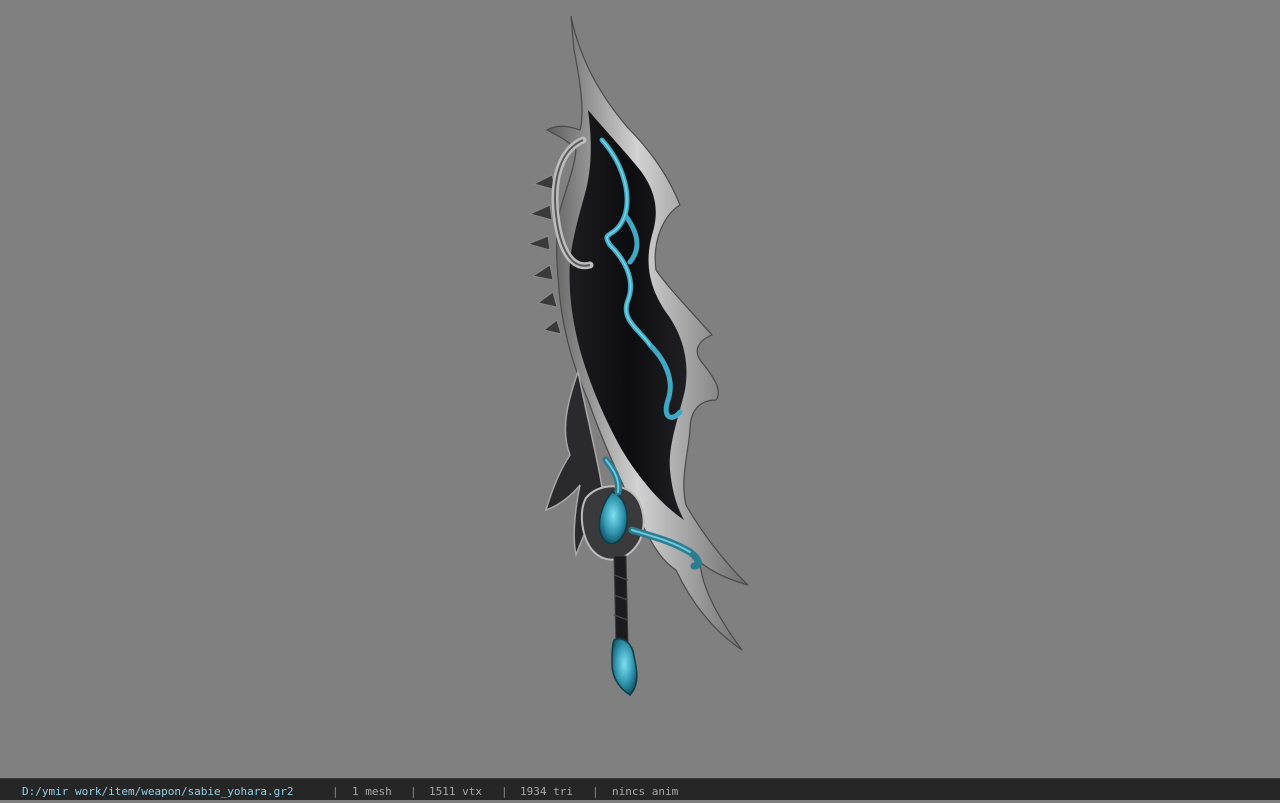 This screenshot has width=1280, height=803. I want to click on pommel, so click(624, 667).